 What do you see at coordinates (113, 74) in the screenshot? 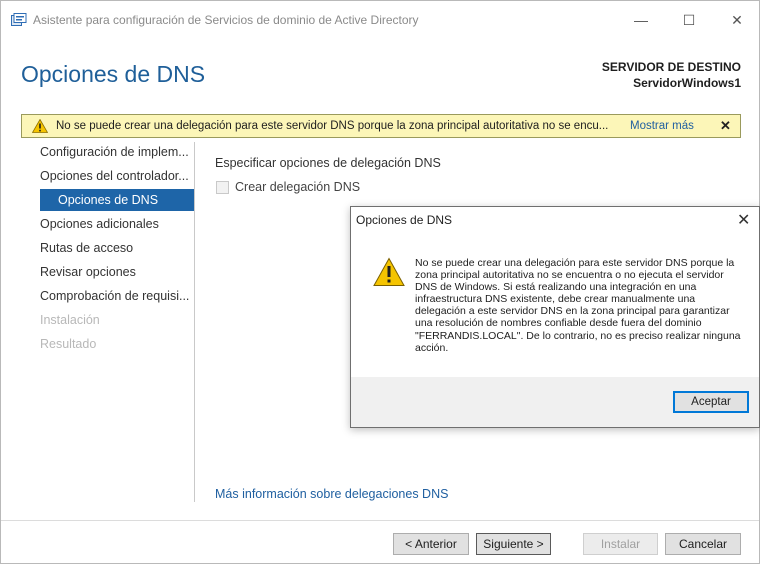
I see `page-title: Opciones de DNS` at bounding box center [113, 74].